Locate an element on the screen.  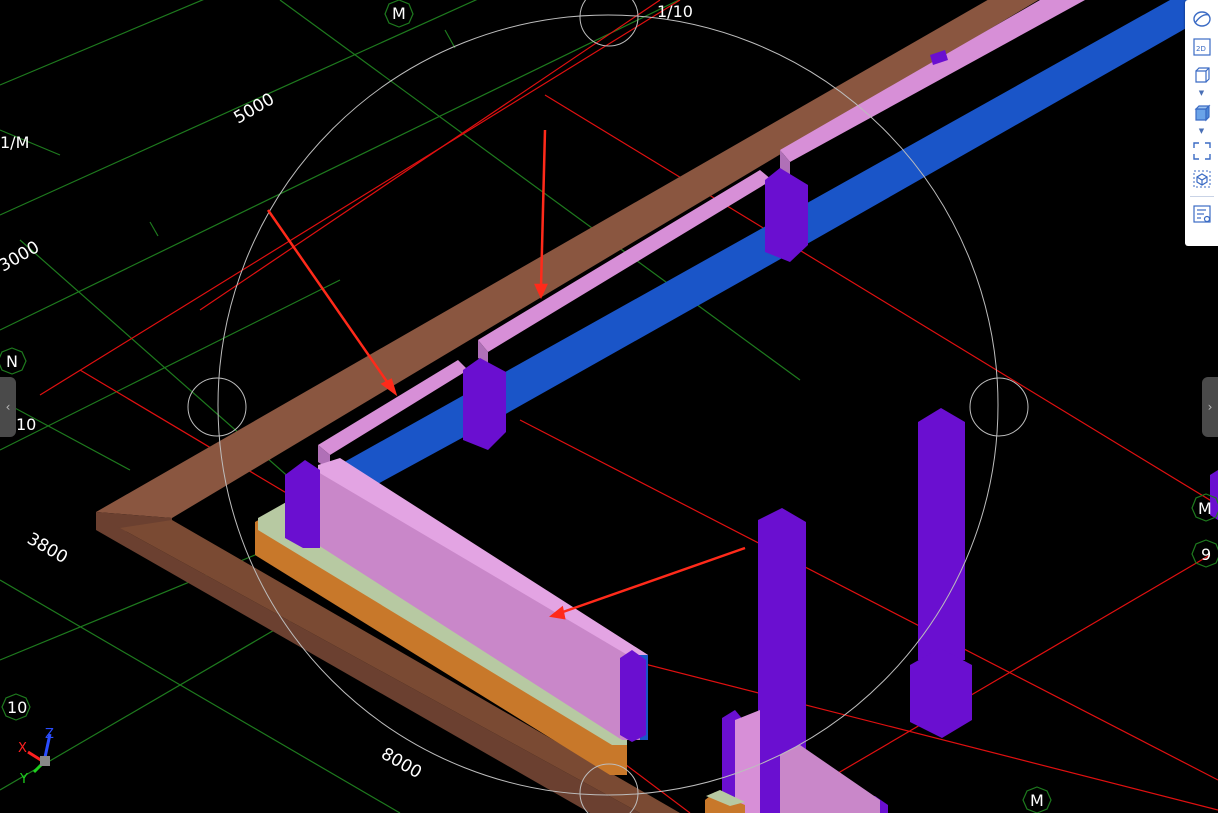
chevron-right-icon: › is located at coordinates (1210, 407).